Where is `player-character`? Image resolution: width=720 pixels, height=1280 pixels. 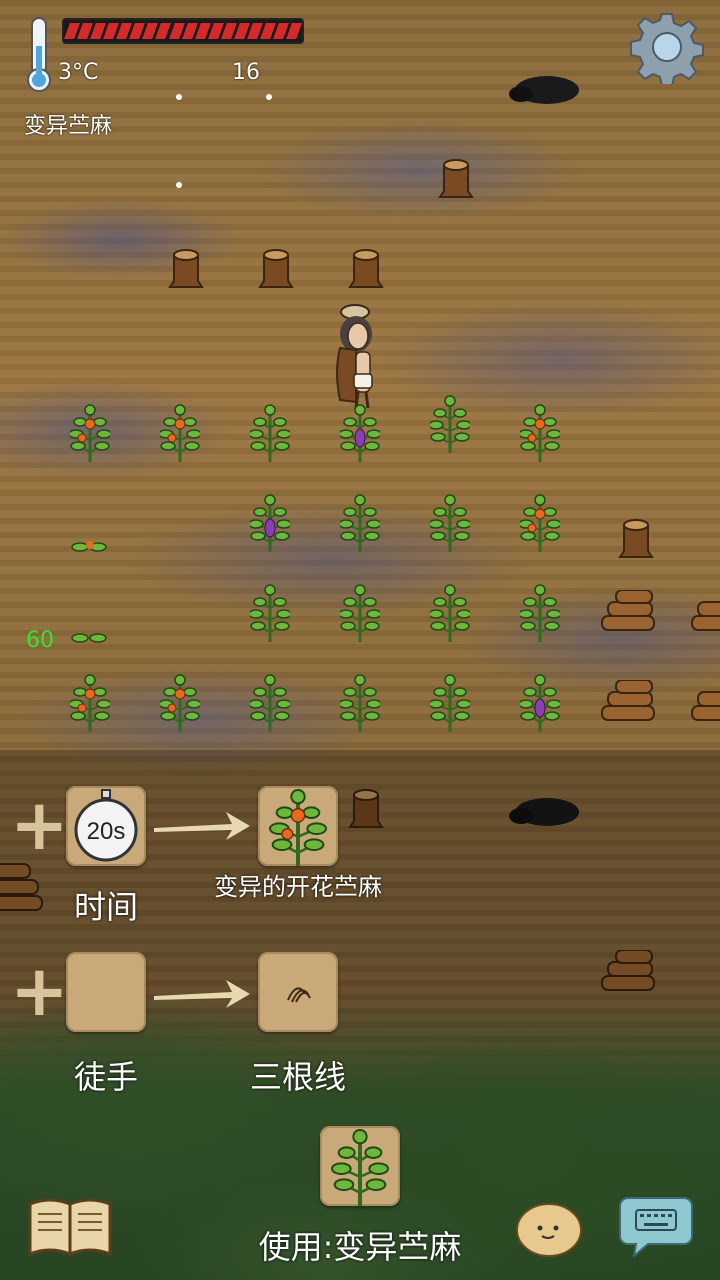 player-character is located at coordinates (355, 356).